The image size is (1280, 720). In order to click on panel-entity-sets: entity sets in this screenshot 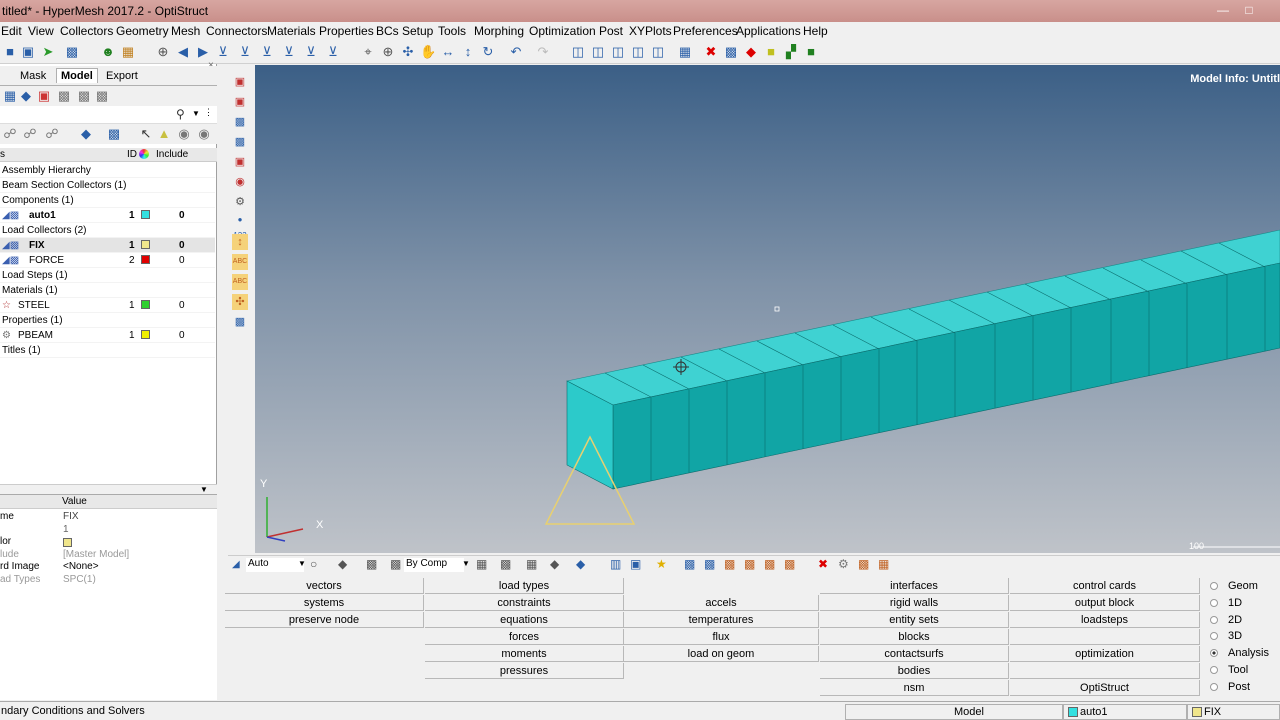, I will do `click(914, 620)`.